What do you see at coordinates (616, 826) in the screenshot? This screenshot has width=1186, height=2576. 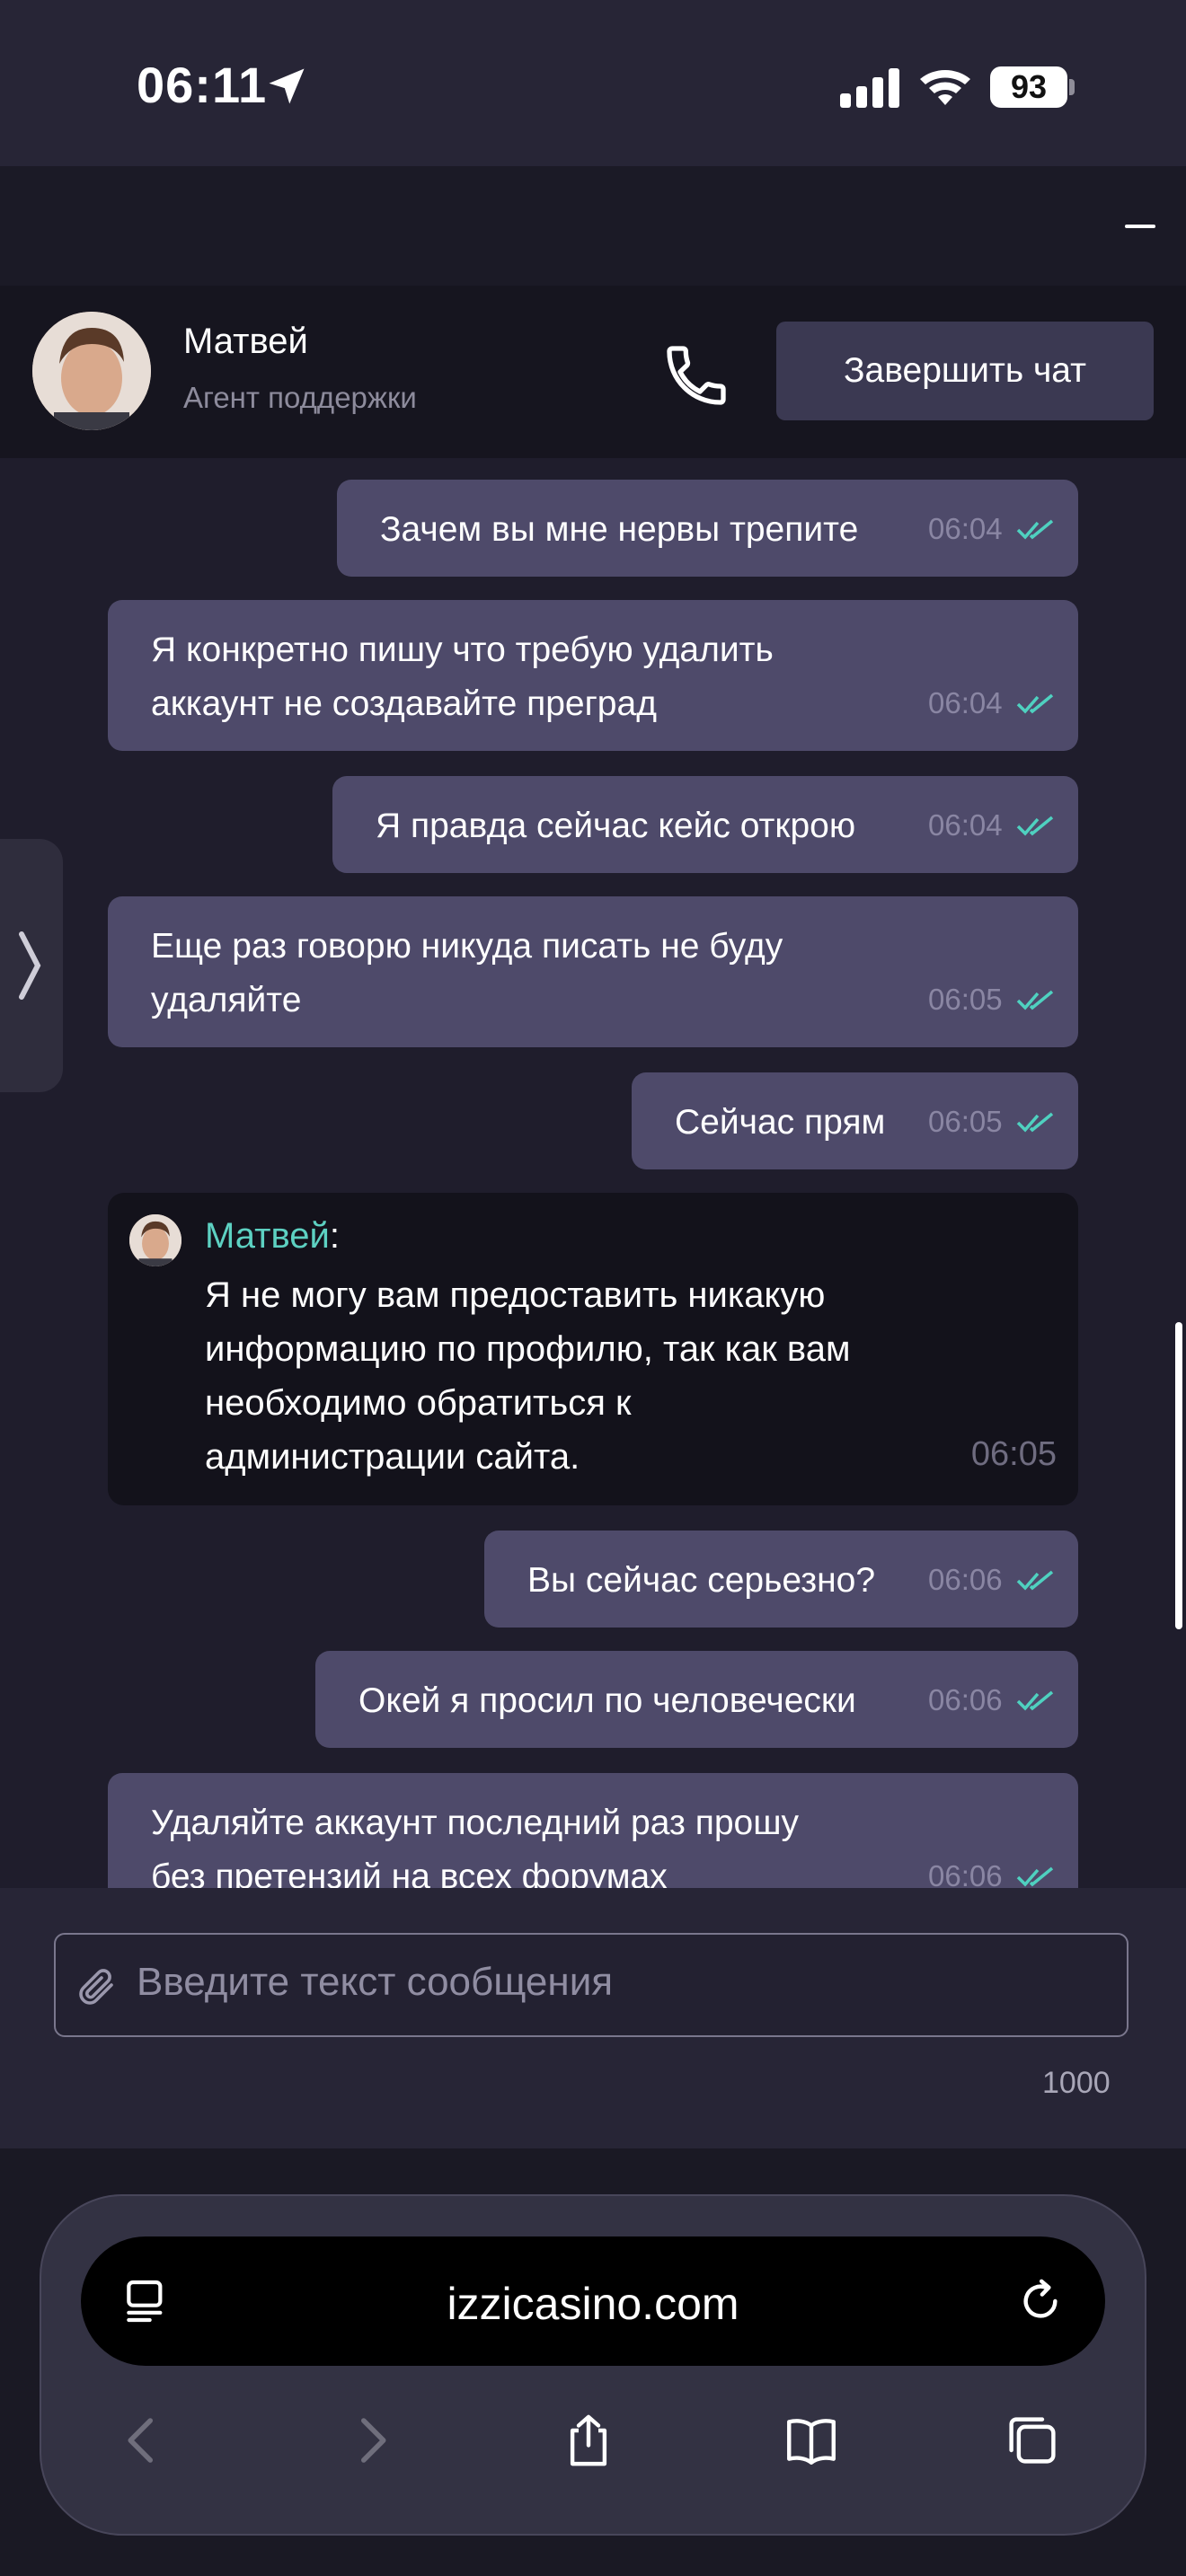 I see `message-text: Я правда сейчас кейс открою` at bounding box center [616, 826].